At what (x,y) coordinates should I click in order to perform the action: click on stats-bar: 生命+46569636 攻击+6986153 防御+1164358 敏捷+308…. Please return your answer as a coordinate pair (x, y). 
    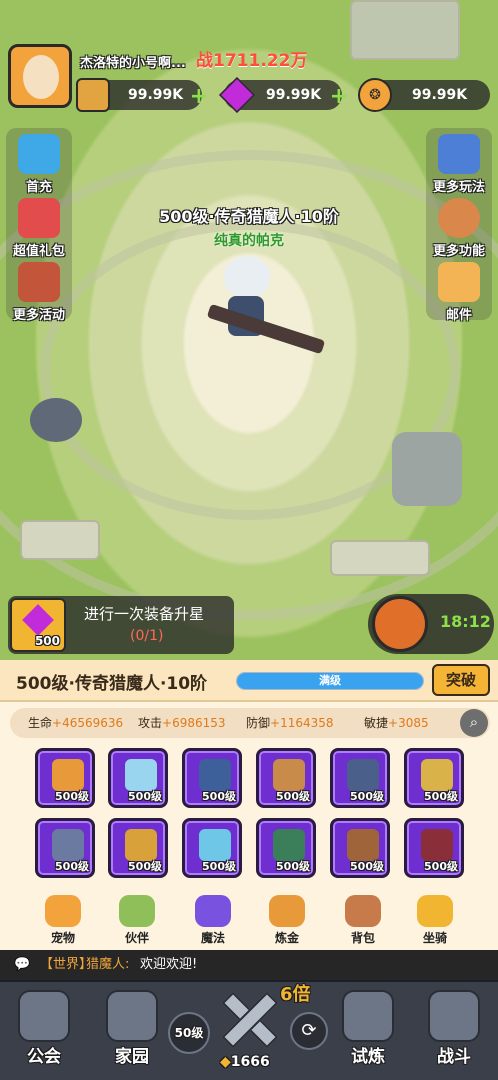
    Looking at the image, I should click on (250, 723).